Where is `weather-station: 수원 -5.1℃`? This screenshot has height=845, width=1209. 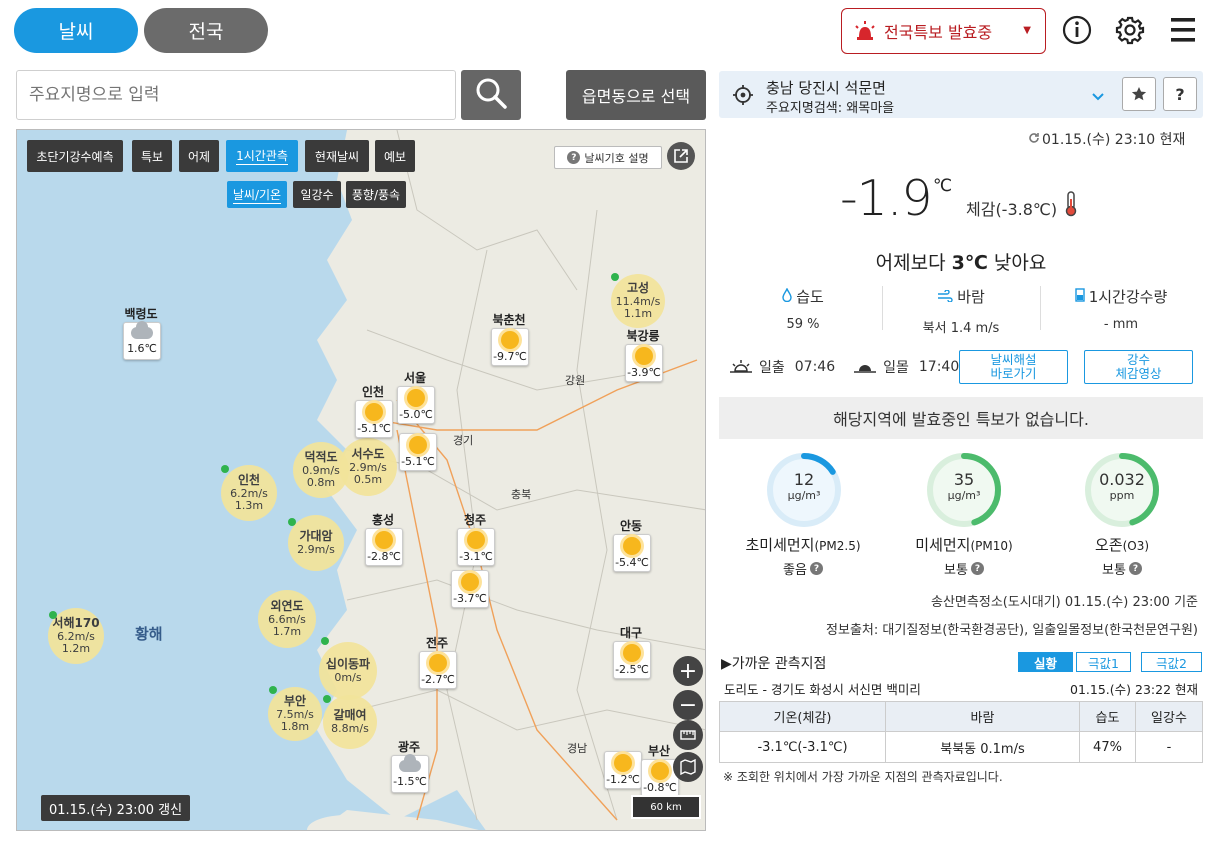 weather-station: 수원 -5.1℃ is located at coordinates (418, 443).